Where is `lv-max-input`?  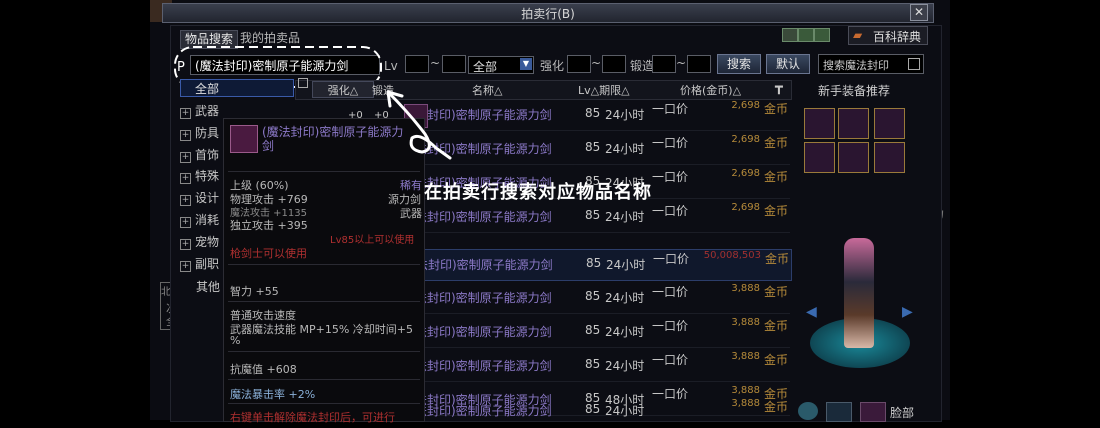
lv-max-input is located at coordinates (454, 64).